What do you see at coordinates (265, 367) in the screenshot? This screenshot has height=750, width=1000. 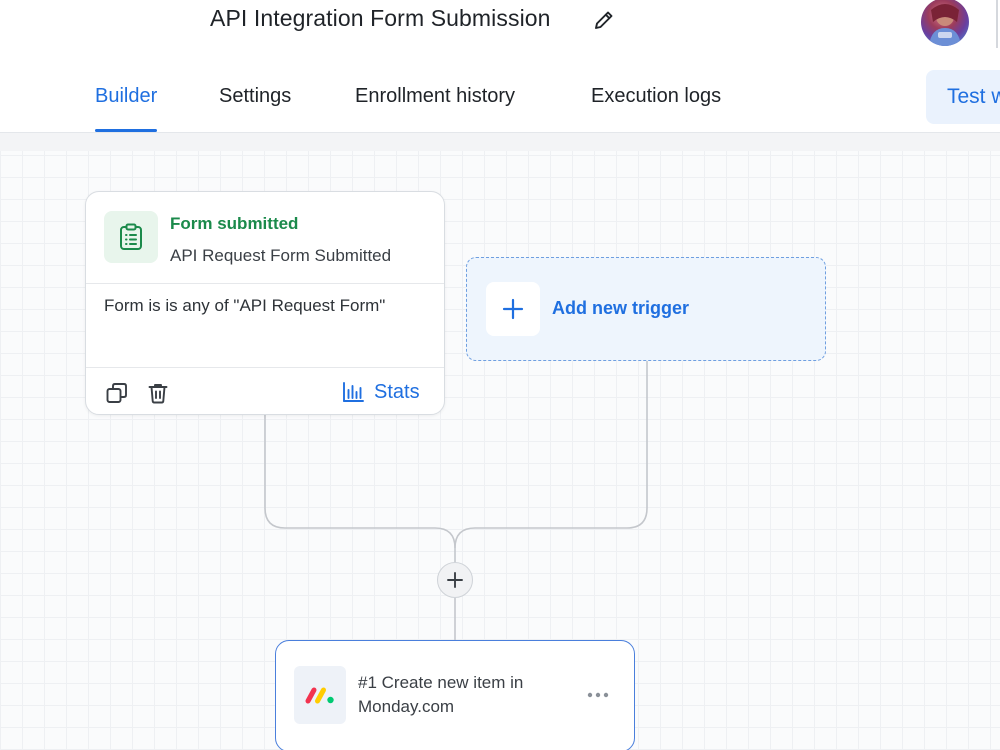 I see `card-divider-bottom` at bounding box center [265, 367].